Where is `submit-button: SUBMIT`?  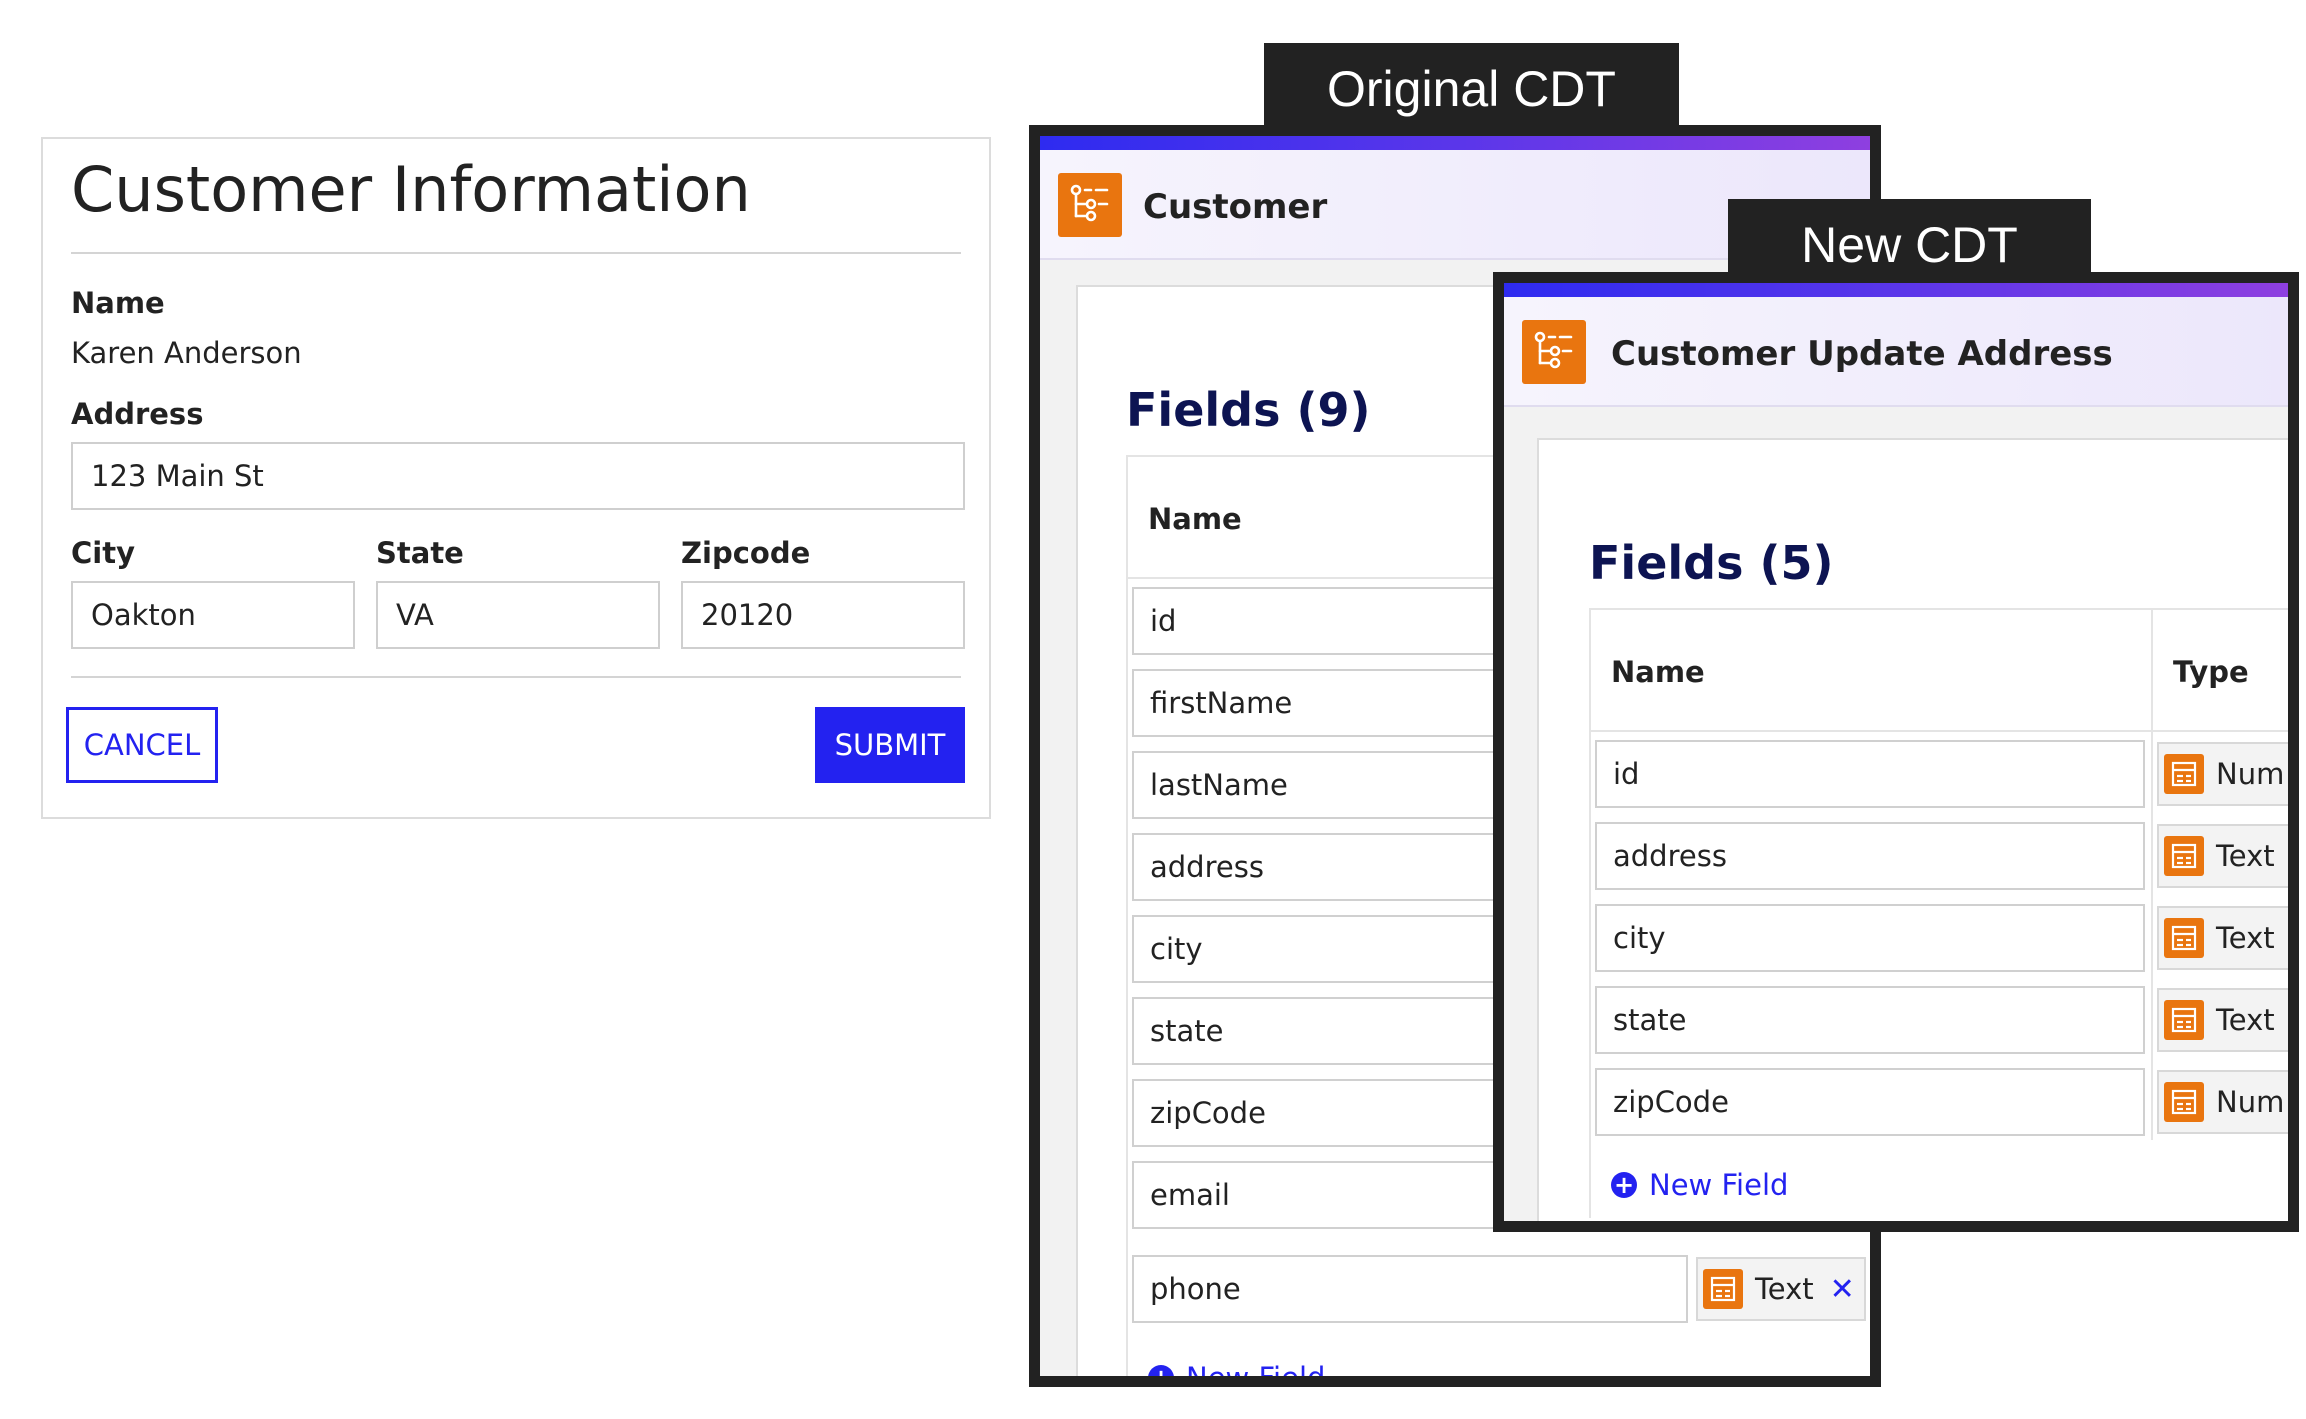 submit-button: SUBMIT is located at coordinates (890, 745).